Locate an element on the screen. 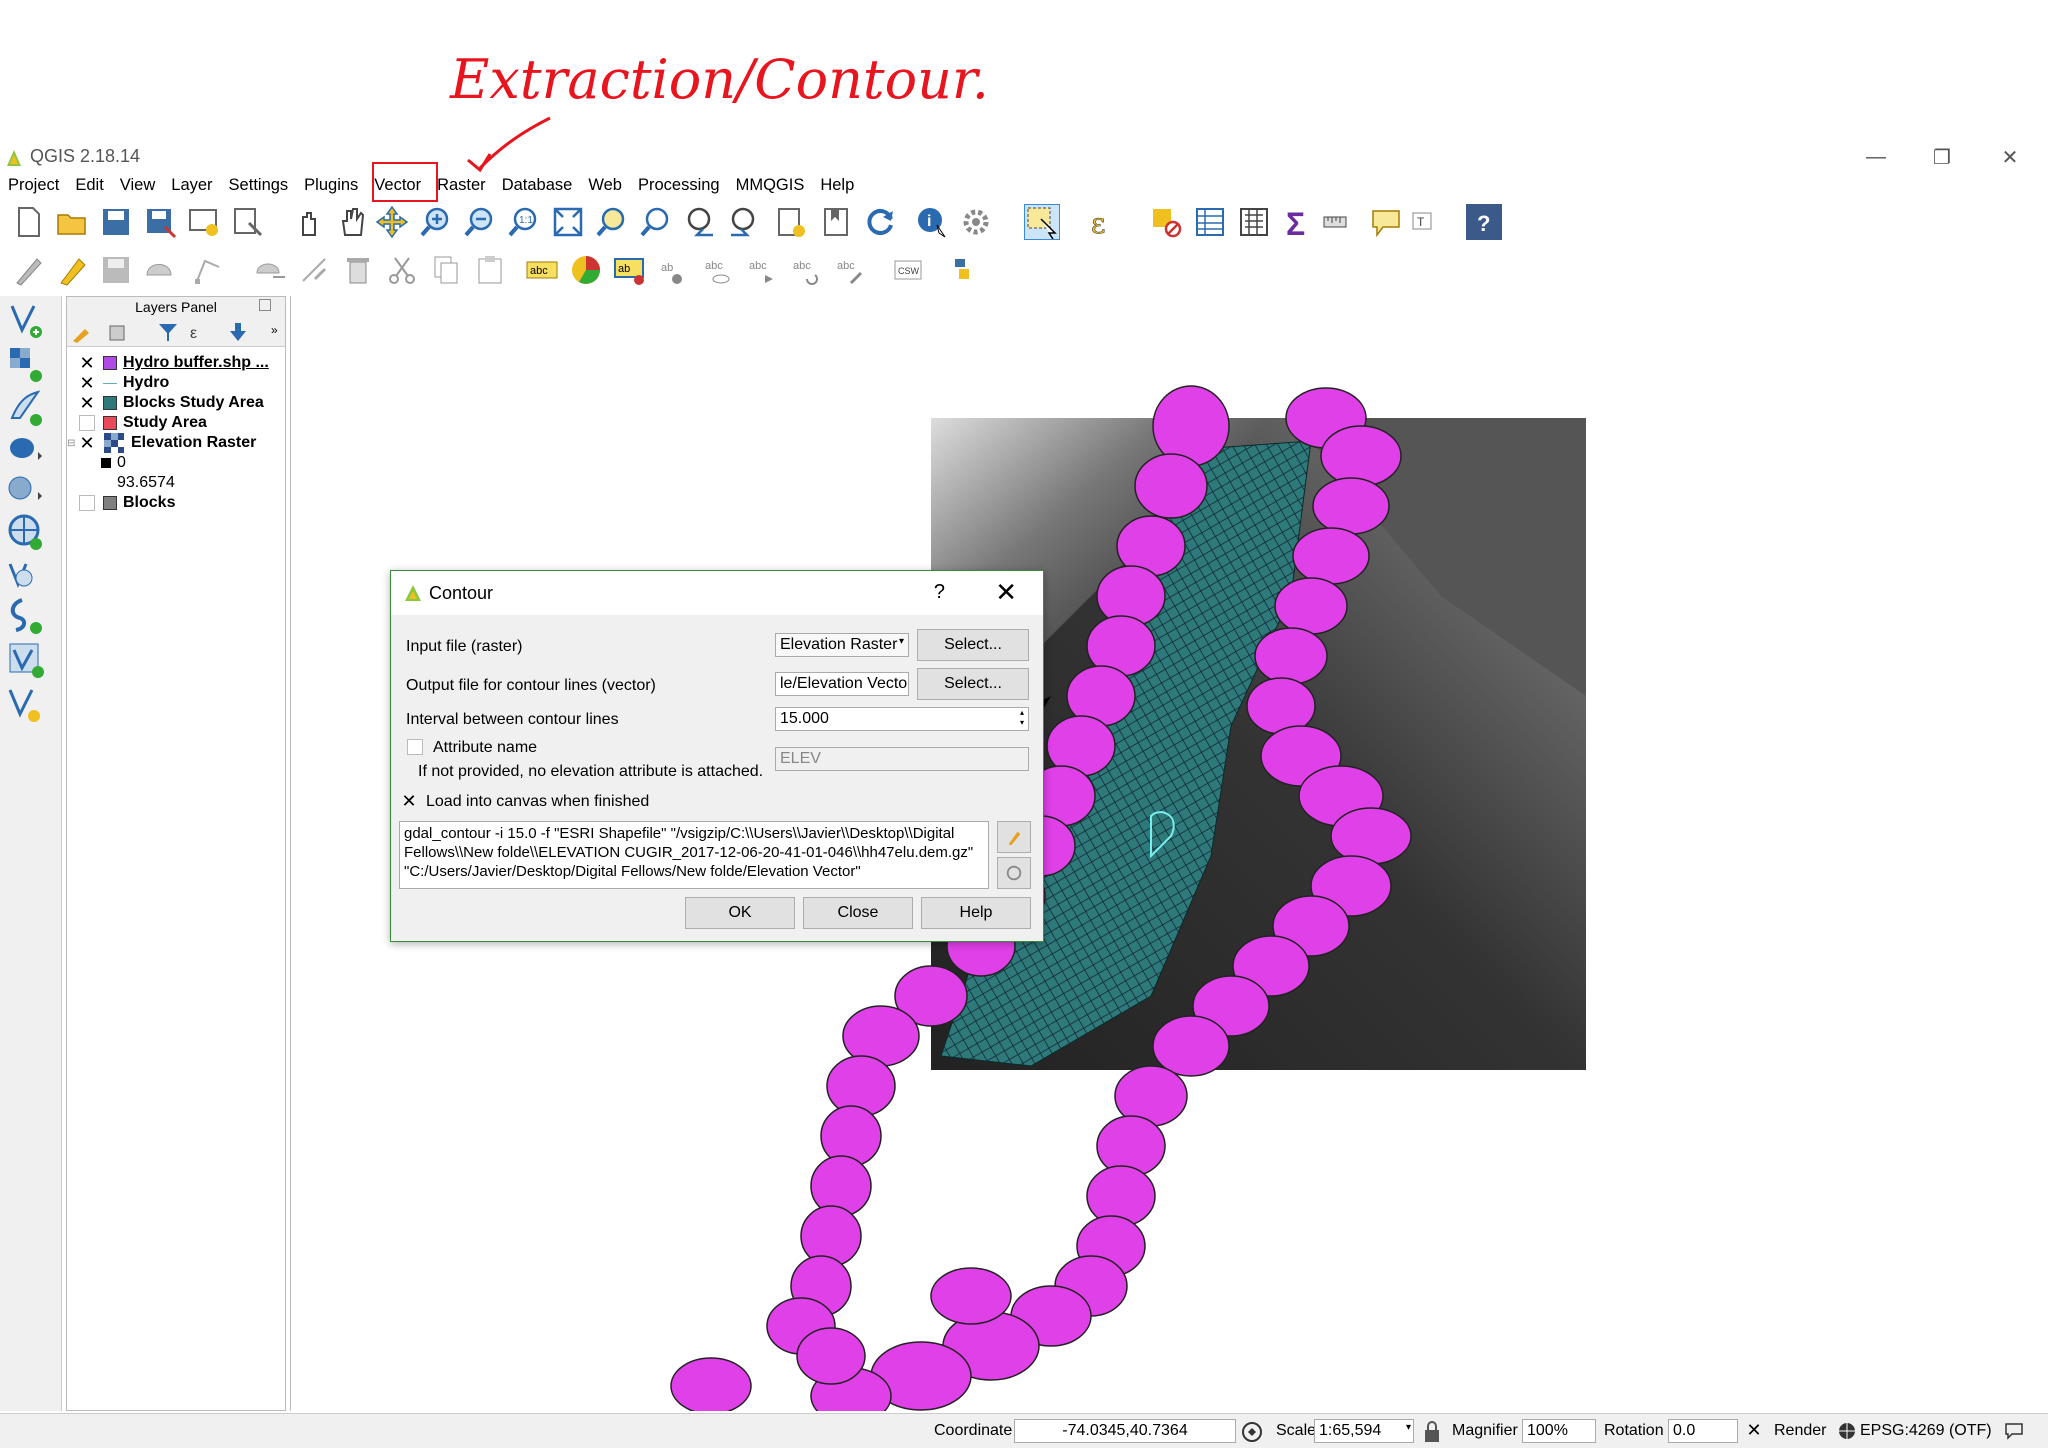 The image size is (2048, 1448). close-button: Close is located at coordinates (858, 913).